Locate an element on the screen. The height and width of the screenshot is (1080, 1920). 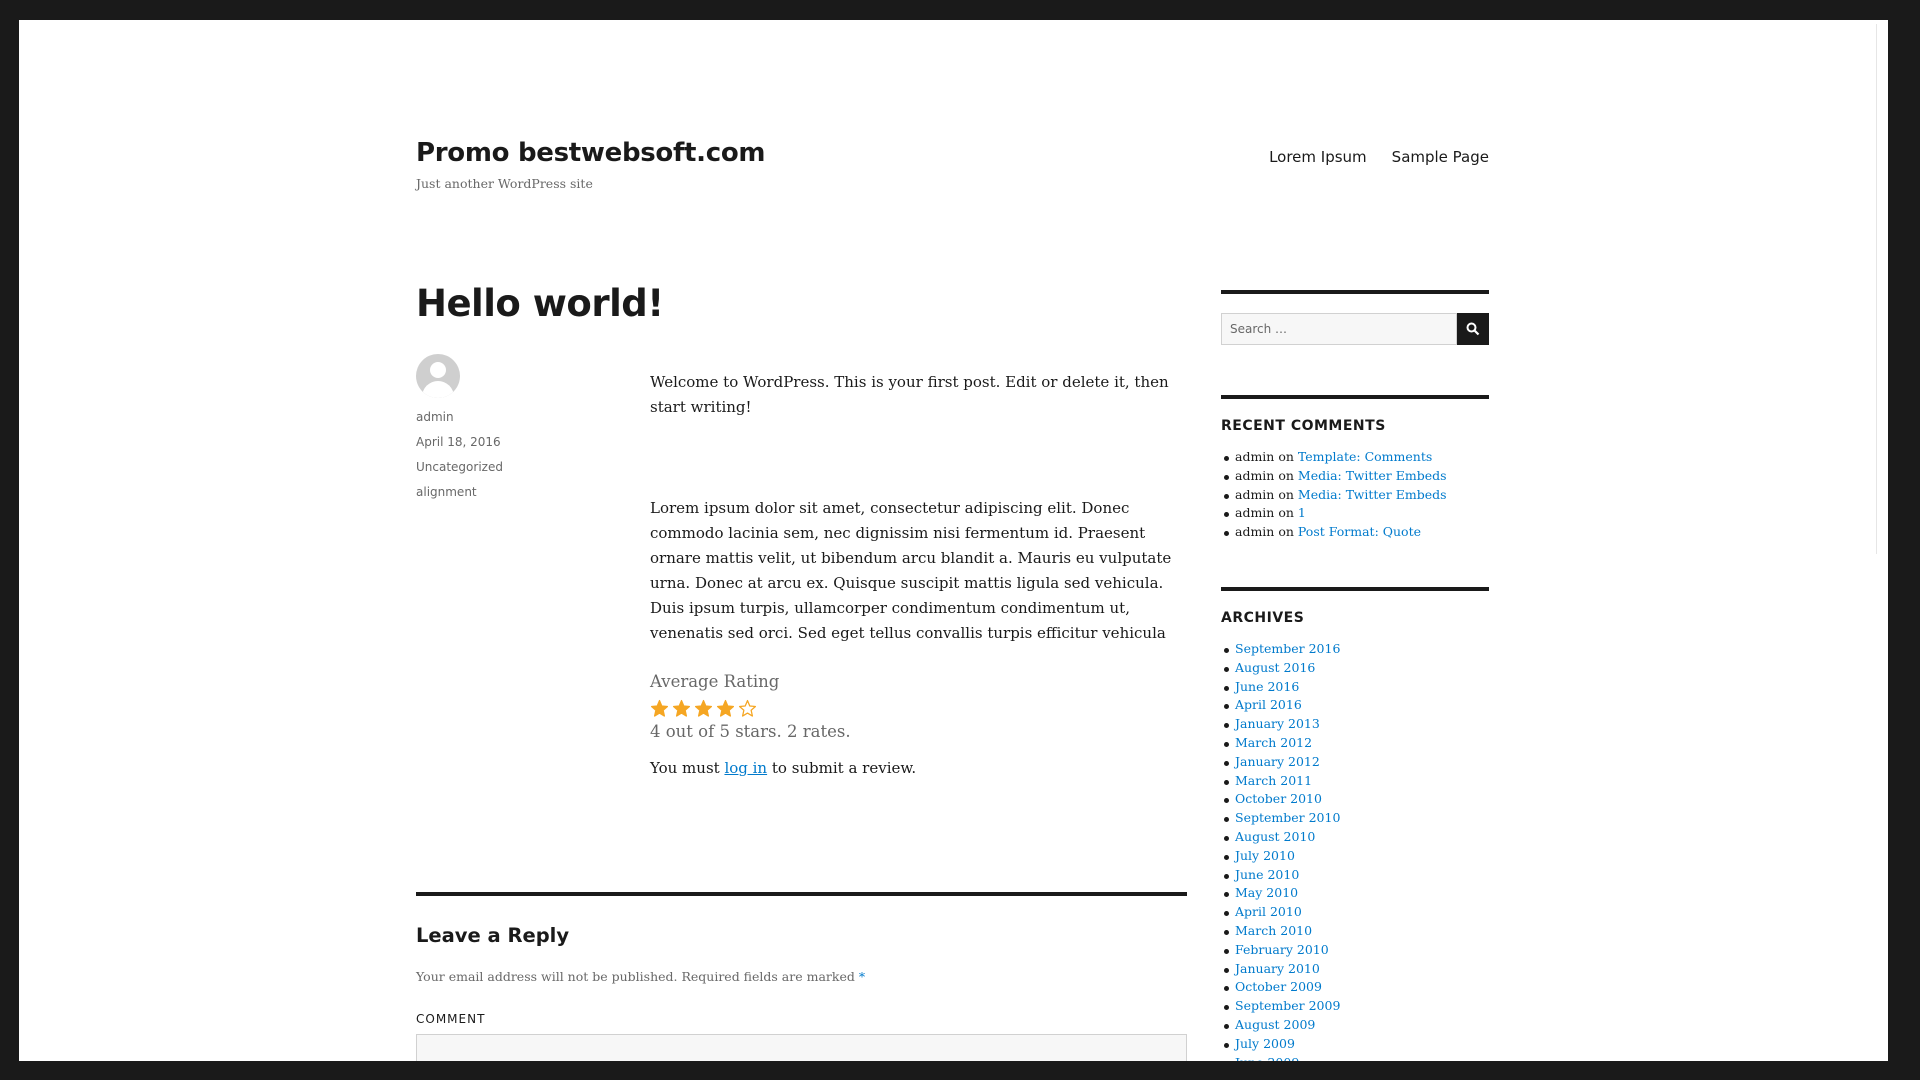
recent-comment-item: admin on 1 is located at coordinates (1355, 513).